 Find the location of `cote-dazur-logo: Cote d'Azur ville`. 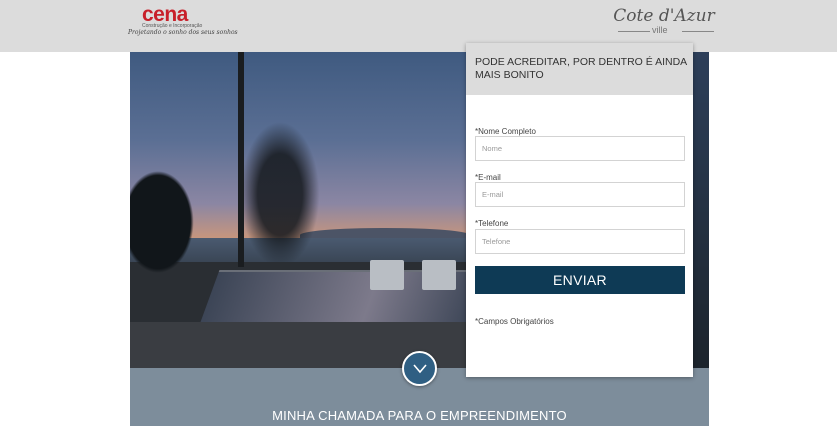

cote-dazur-logo: Cote d'Azur ville is located at coordinates (664, 24).